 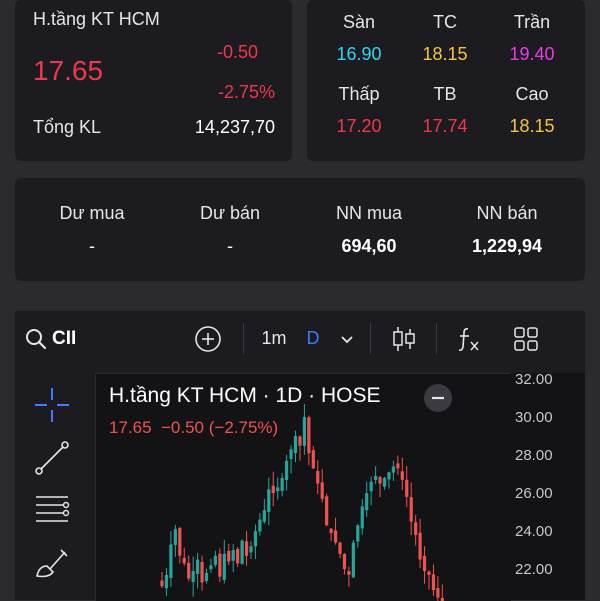 I want to click on price-axis-tick: 26.00, so click(x=534, y=493).